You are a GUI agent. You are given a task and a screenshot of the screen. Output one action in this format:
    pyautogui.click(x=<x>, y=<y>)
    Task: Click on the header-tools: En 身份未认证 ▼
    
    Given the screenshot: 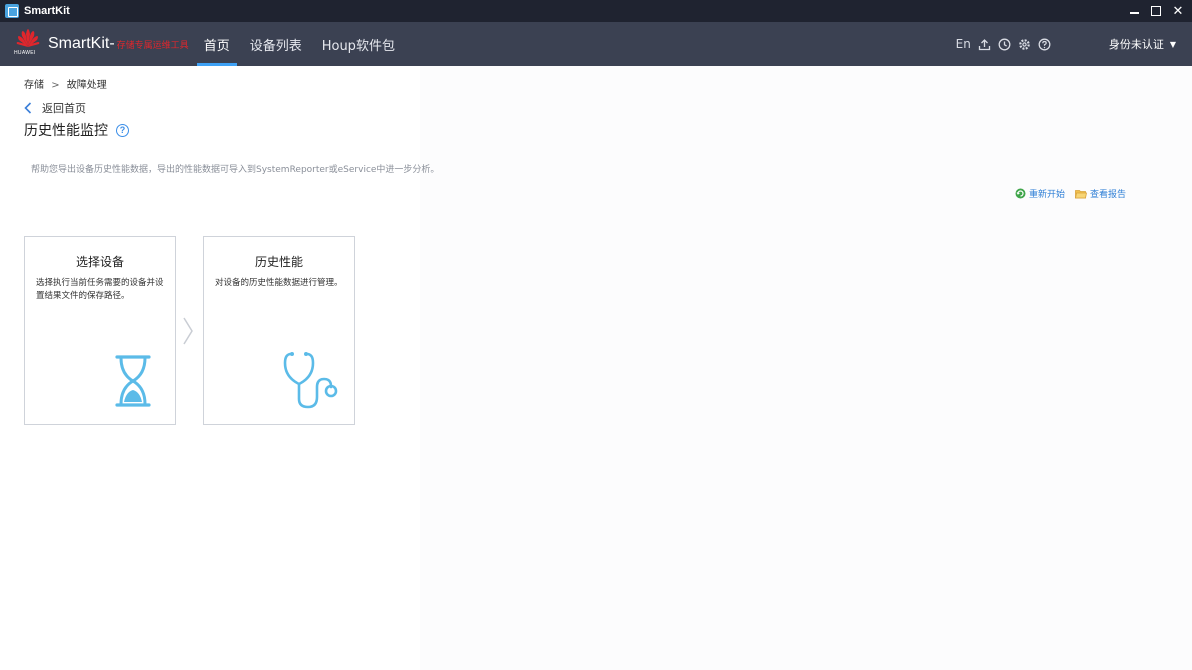 What is the action you would take?
    pyautogui.click(x=1062, y=44)
    